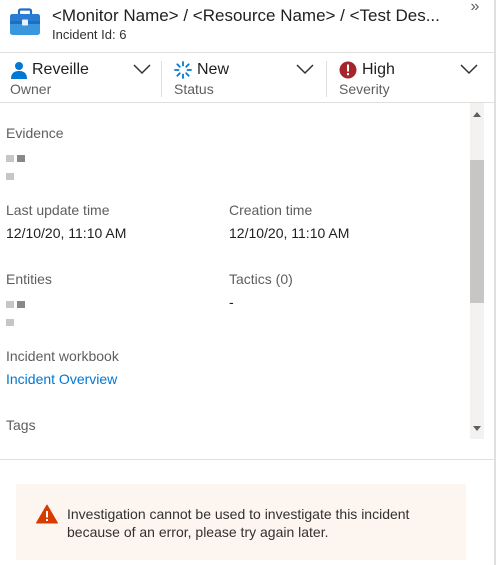  What do you see at coordinates (22, 313) in the screenshot?
I see `entities-loading-indicator` at bounding box center [22, 313].